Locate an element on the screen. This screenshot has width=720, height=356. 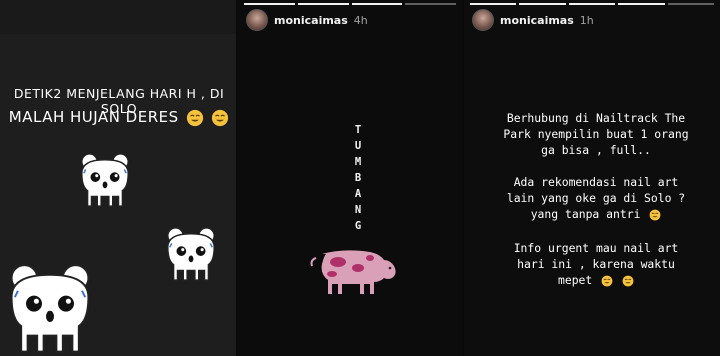
post-time: 4h is located at coordinates (360, 20).